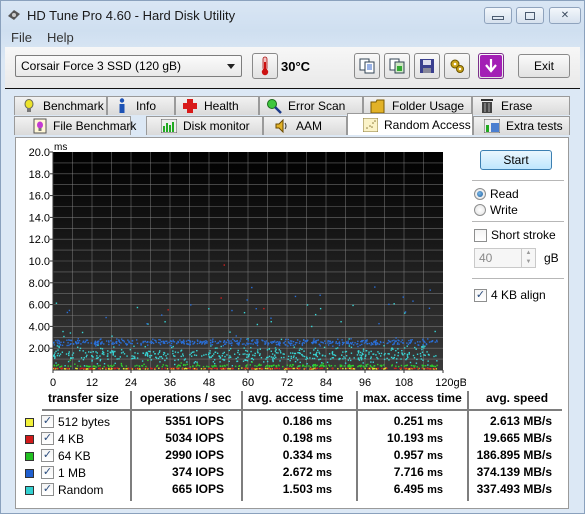  What do you see at coordinates (521, 125) in the screenshot?
I see `tab-extra-tests: Extra tests` at bounding box center [521, 125].